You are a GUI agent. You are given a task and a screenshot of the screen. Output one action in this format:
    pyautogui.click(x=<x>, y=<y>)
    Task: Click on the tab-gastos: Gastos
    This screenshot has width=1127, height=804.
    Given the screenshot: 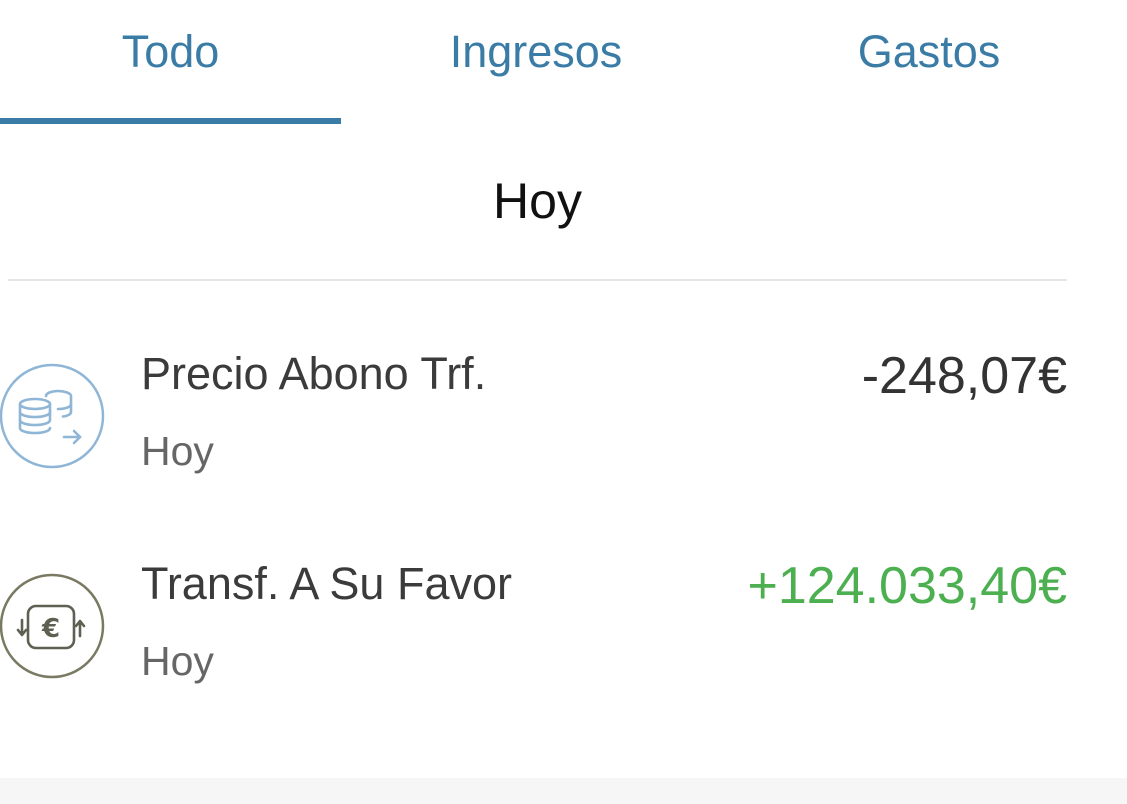 What is the action you would take?
    pyautogui.click(x=929, y=62)
    